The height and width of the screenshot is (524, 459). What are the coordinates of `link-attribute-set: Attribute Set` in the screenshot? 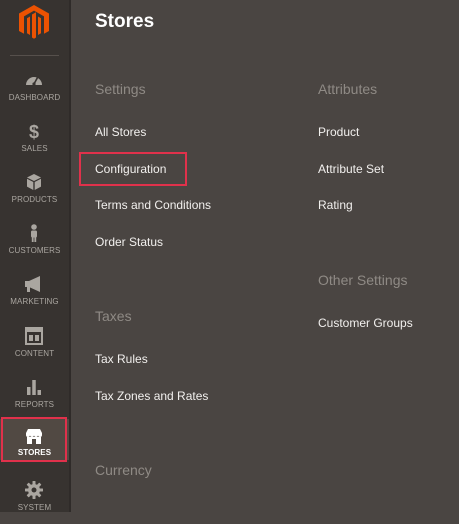 It's located at (351, 169).